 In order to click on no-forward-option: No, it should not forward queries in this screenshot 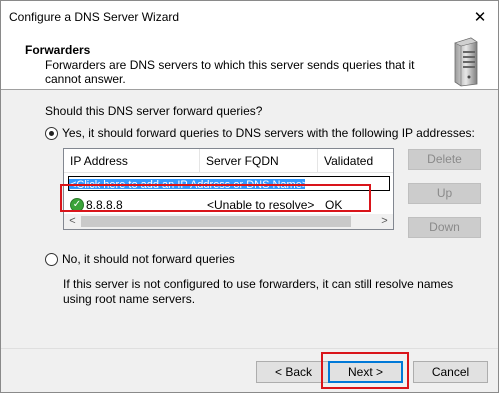, I will do `click(140, 259)`.